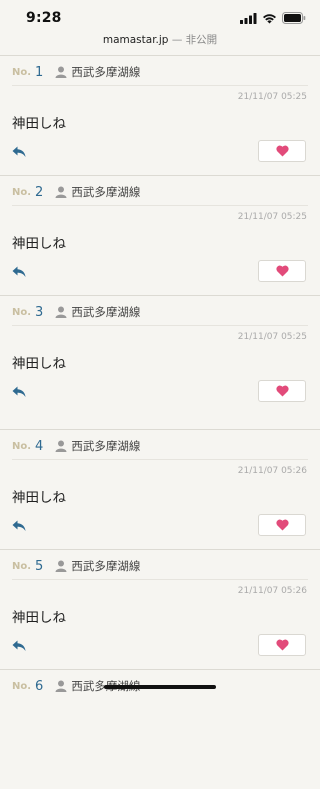 Image resolution: width=320 pixels, height=789 pixels. I want to click on post-number: 3, so click(39, 312).